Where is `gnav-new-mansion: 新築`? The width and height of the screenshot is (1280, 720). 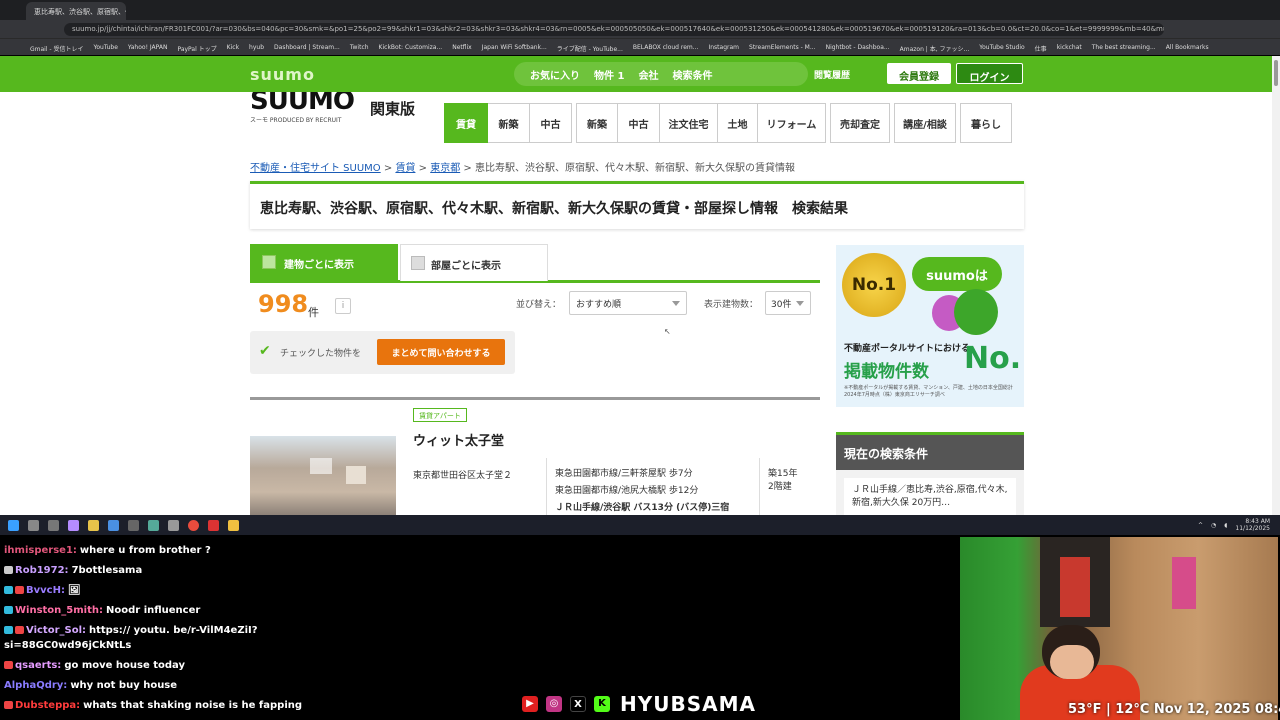
gnav-new-mansion: 新築 is located at coordinates (509, 123).